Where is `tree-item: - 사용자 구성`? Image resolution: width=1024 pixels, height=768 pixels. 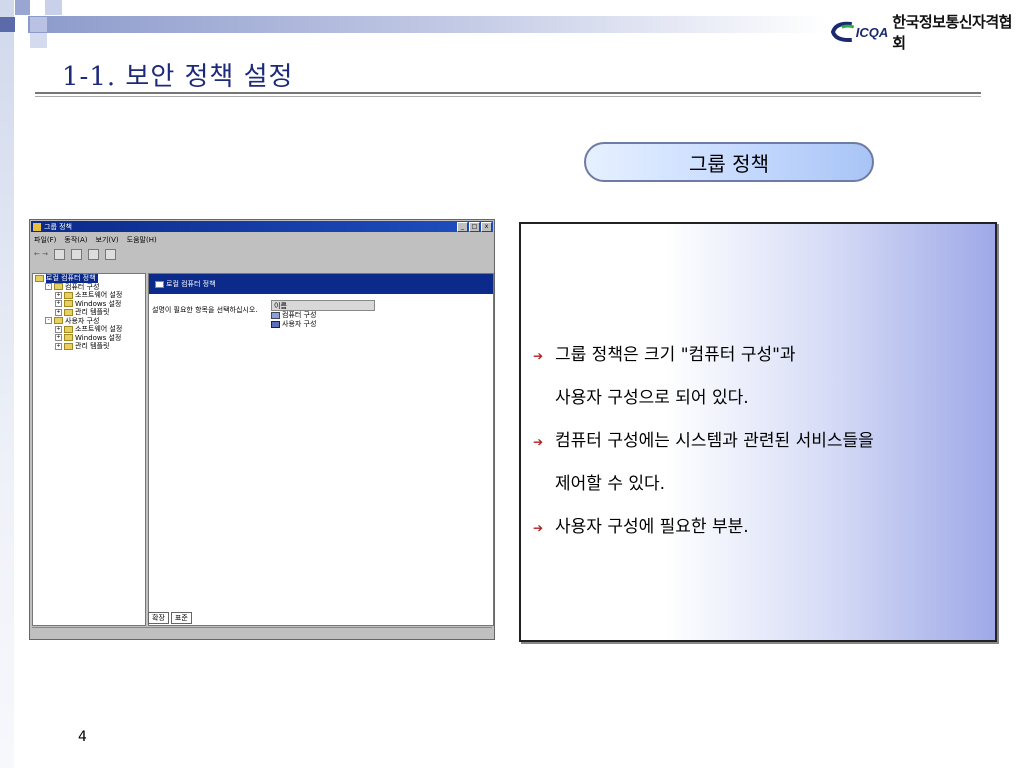
tree-item: - 사용자 구성 is located at coordinates (89, 321).